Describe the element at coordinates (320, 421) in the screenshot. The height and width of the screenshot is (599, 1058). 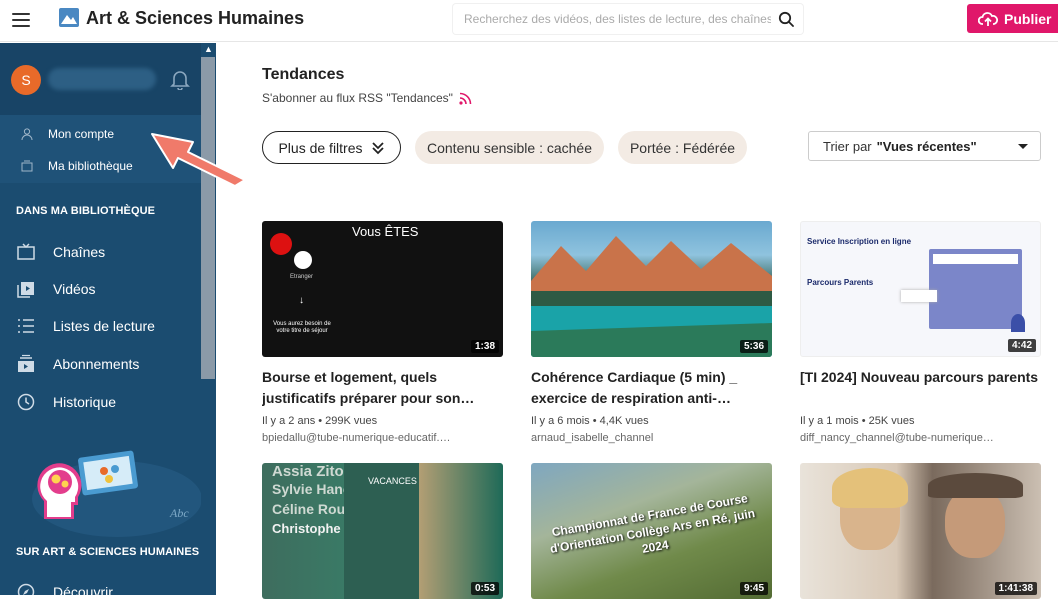
I see `video-meta: Il y a 2 ans • 299K vues` at that location.